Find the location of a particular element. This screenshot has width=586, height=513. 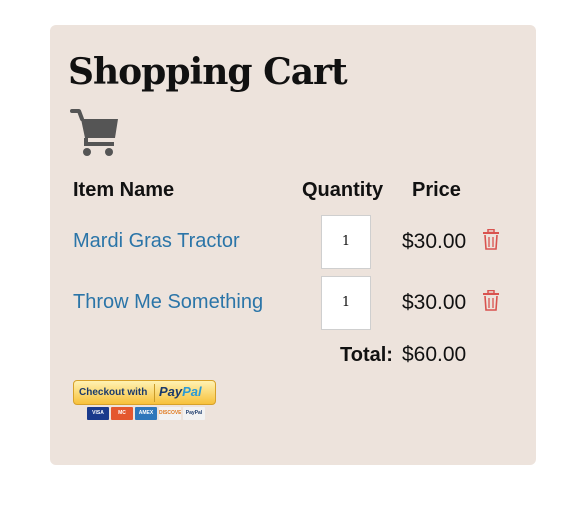

cart-item-row: Mardi Gras Tractor $30.00 is located at coordinates (293, 243).